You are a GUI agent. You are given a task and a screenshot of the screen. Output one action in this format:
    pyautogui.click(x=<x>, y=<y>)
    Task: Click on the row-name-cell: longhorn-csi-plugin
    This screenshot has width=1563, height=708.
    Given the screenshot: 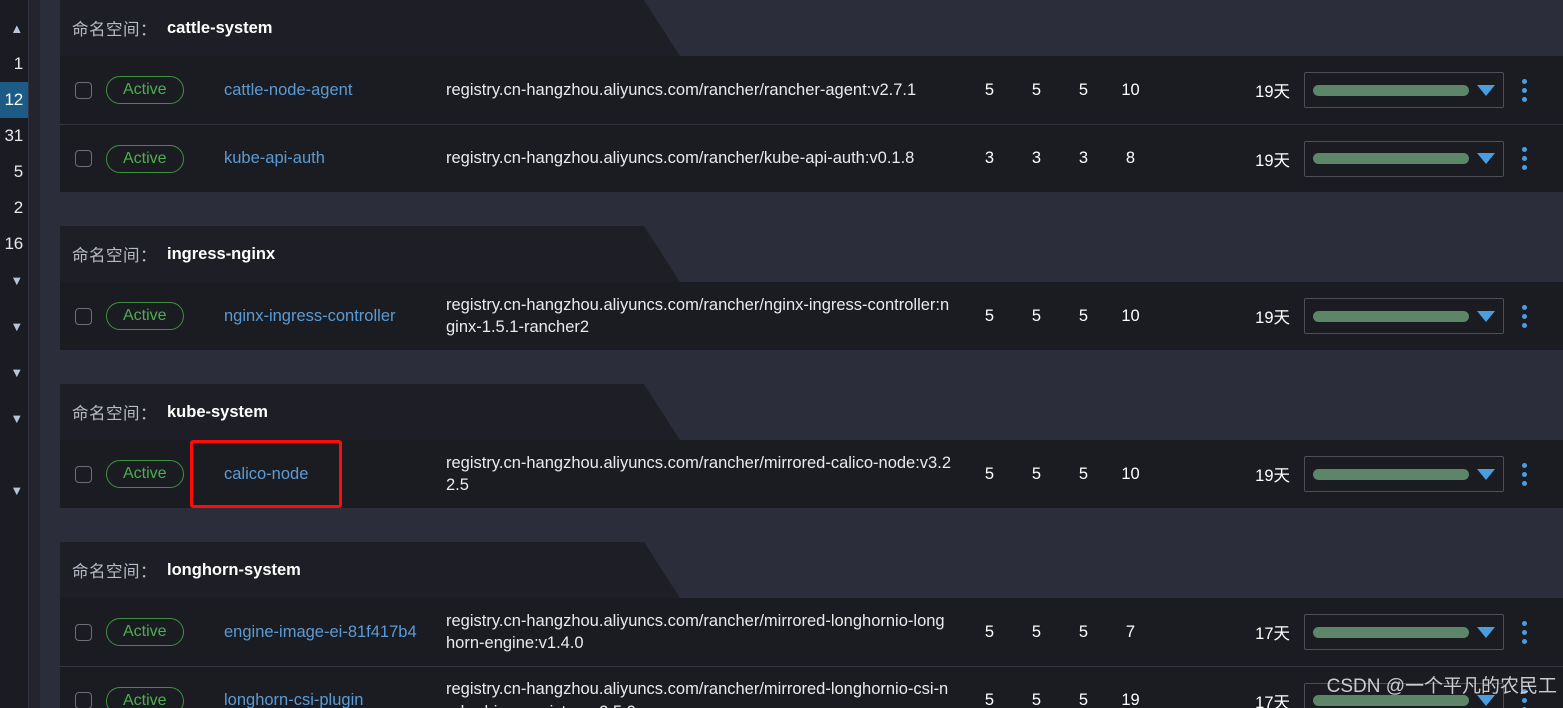 What is the action you would take?
    pyautogui.click(x=335, y=698)
    